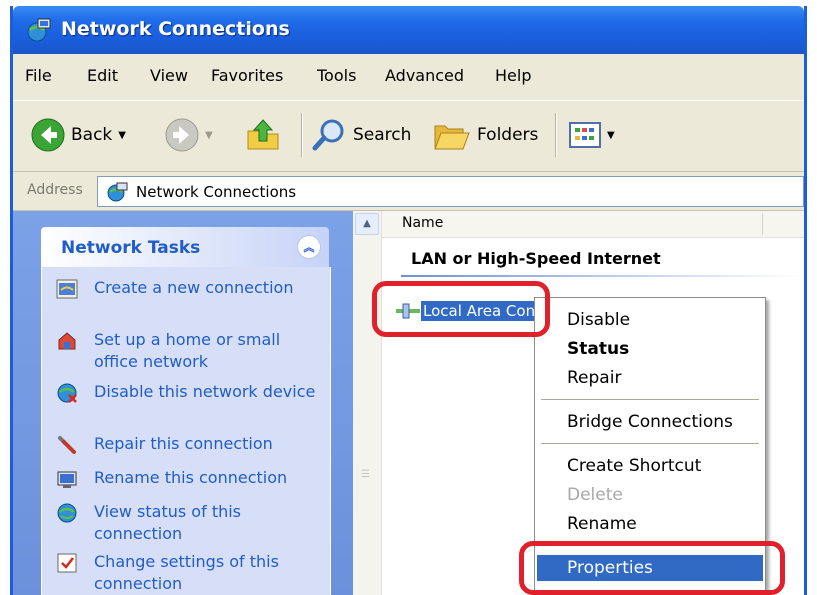  What do you see at coordinates (594, 378) in the screenshot?
I see `menu-item-label: Repair` at bounding box center [594, 378].